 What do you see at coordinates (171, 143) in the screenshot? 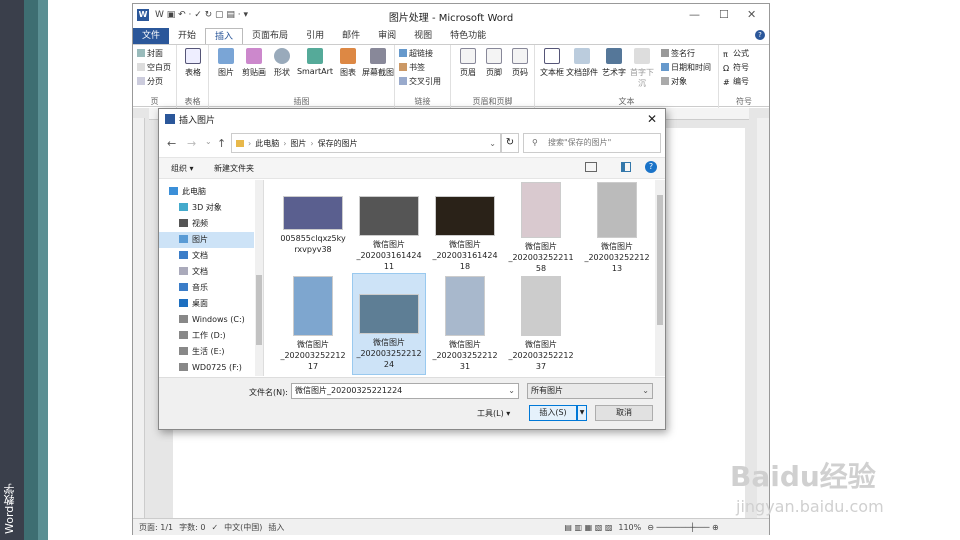
I see `back-arrow-icon: ←` at bounding box center [171, 143].